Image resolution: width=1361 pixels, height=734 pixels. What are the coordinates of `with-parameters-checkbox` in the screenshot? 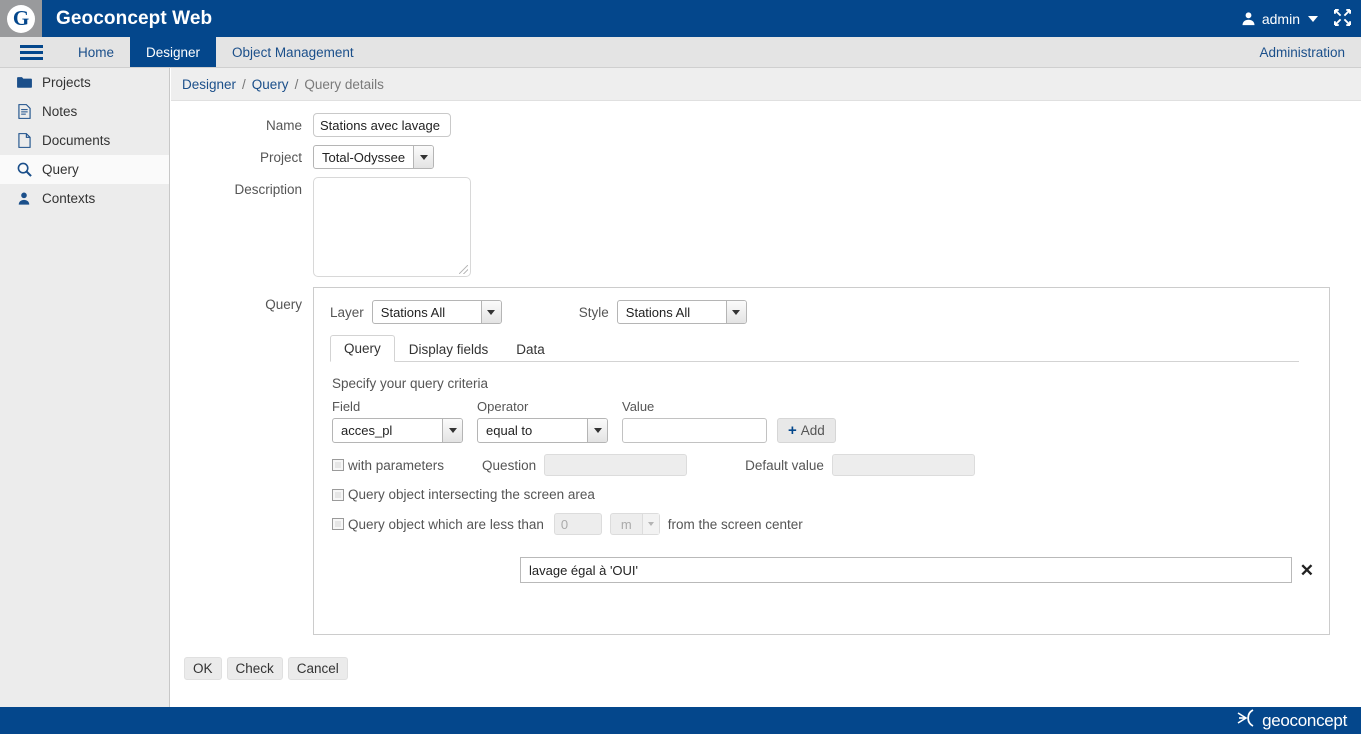 It's located at (338, 465).